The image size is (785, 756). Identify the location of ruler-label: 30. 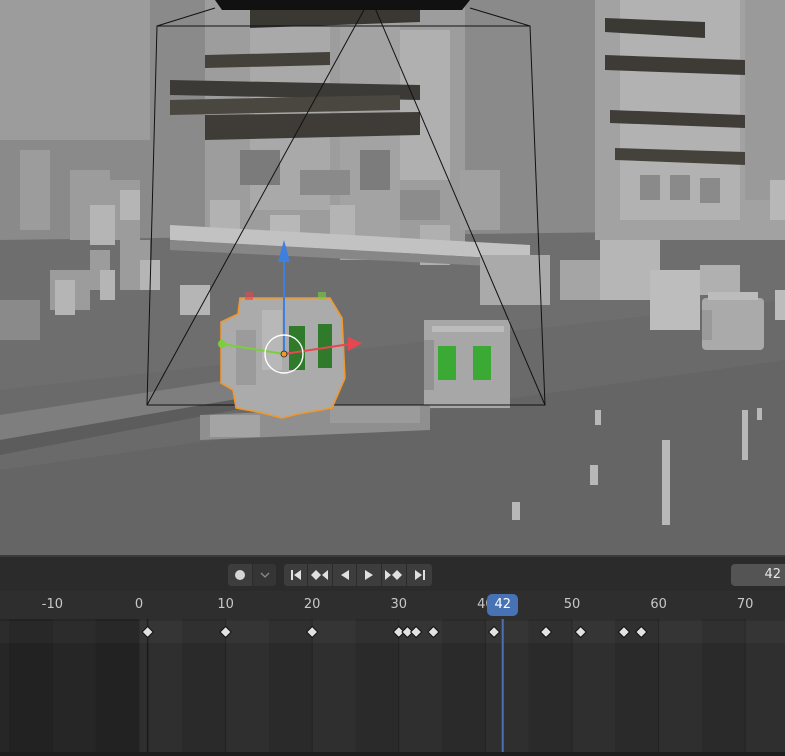
(399, 604).